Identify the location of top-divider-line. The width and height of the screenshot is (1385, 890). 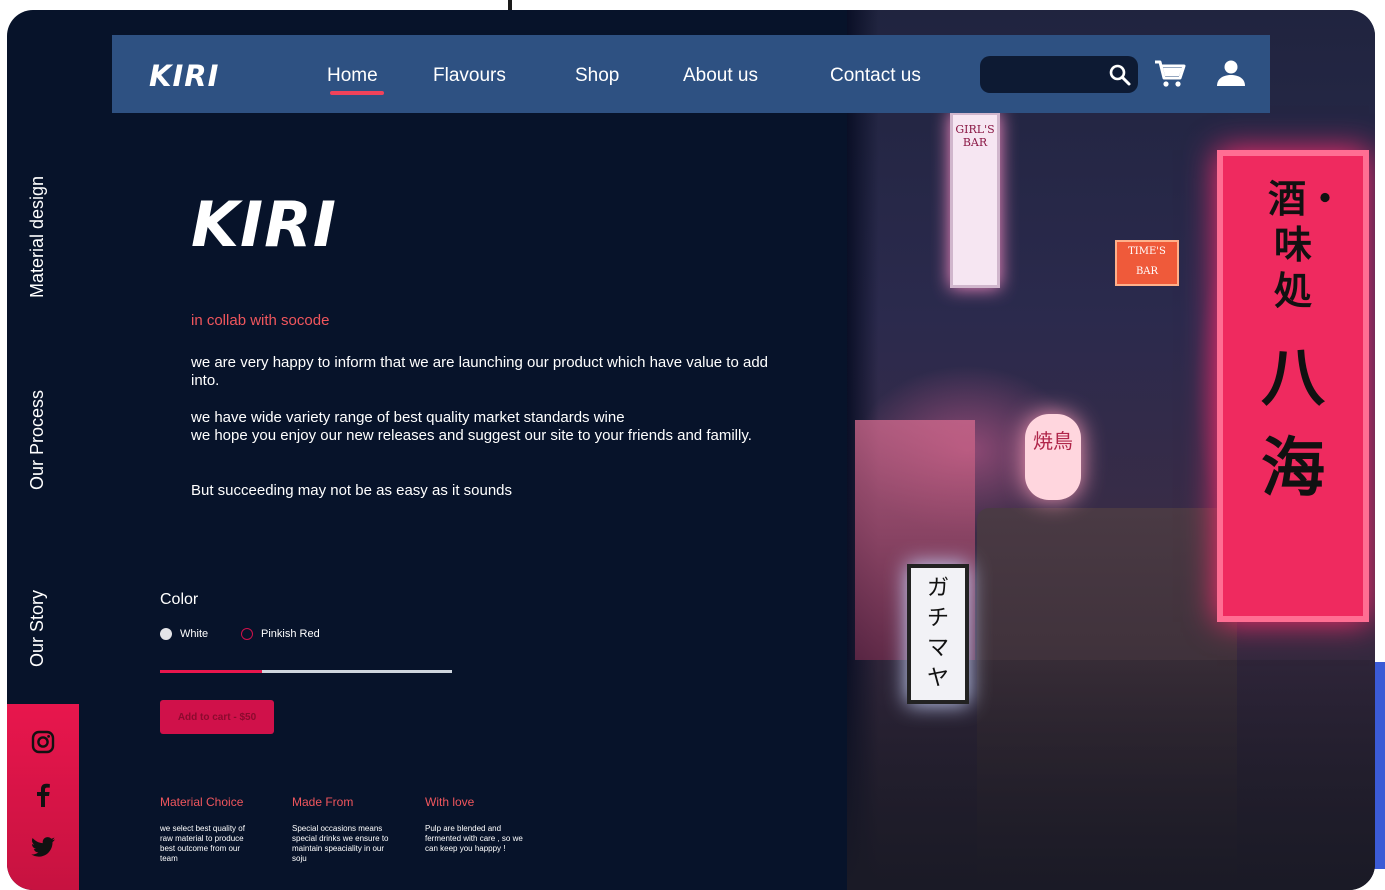
(510, 5).